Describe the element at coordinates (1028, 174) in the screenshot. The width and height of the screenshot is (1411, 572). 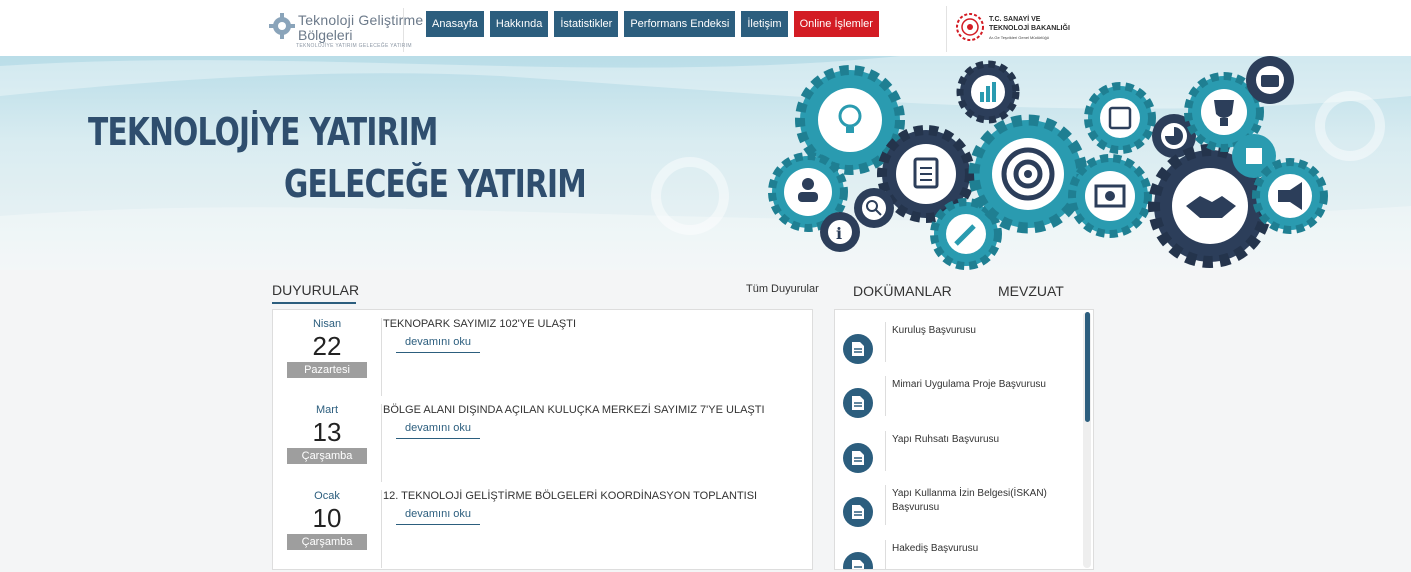
I see `target-gear-icon` at that location.